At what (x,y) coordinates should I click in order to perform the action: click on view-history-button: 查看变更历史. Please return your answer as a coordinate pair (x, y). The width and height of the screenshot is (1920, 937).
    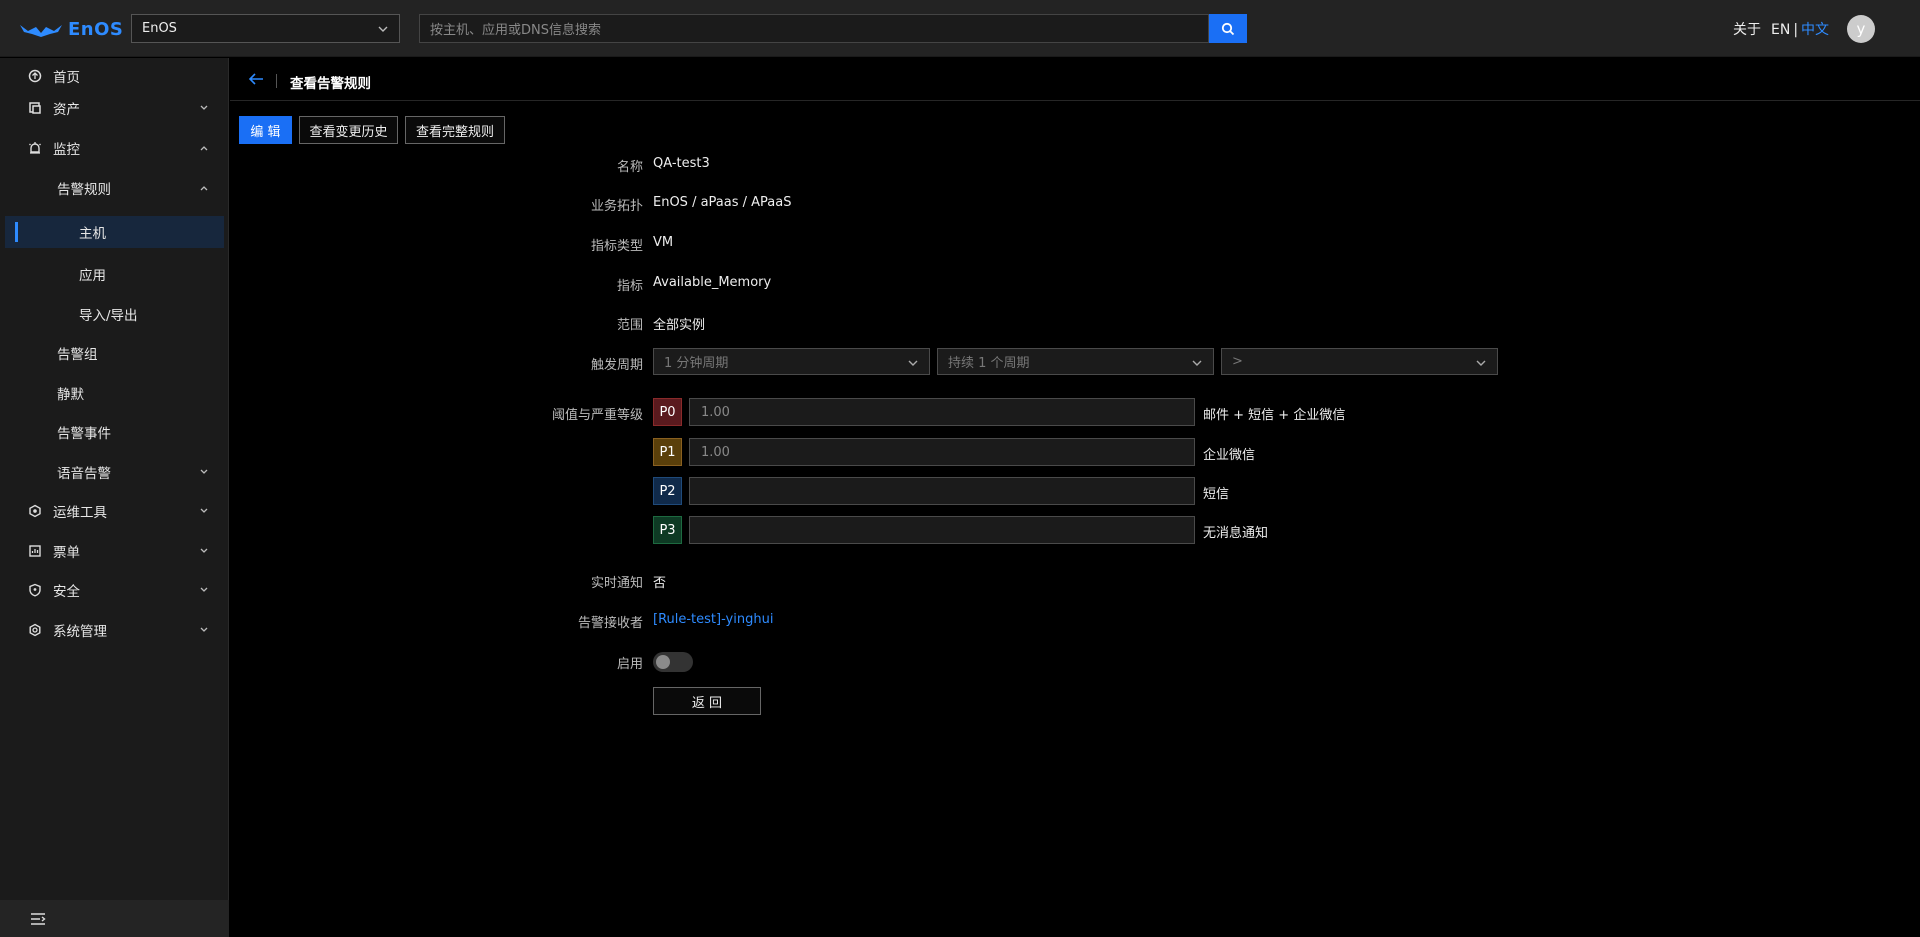
    Looking at the image, I should click on (348, 130).